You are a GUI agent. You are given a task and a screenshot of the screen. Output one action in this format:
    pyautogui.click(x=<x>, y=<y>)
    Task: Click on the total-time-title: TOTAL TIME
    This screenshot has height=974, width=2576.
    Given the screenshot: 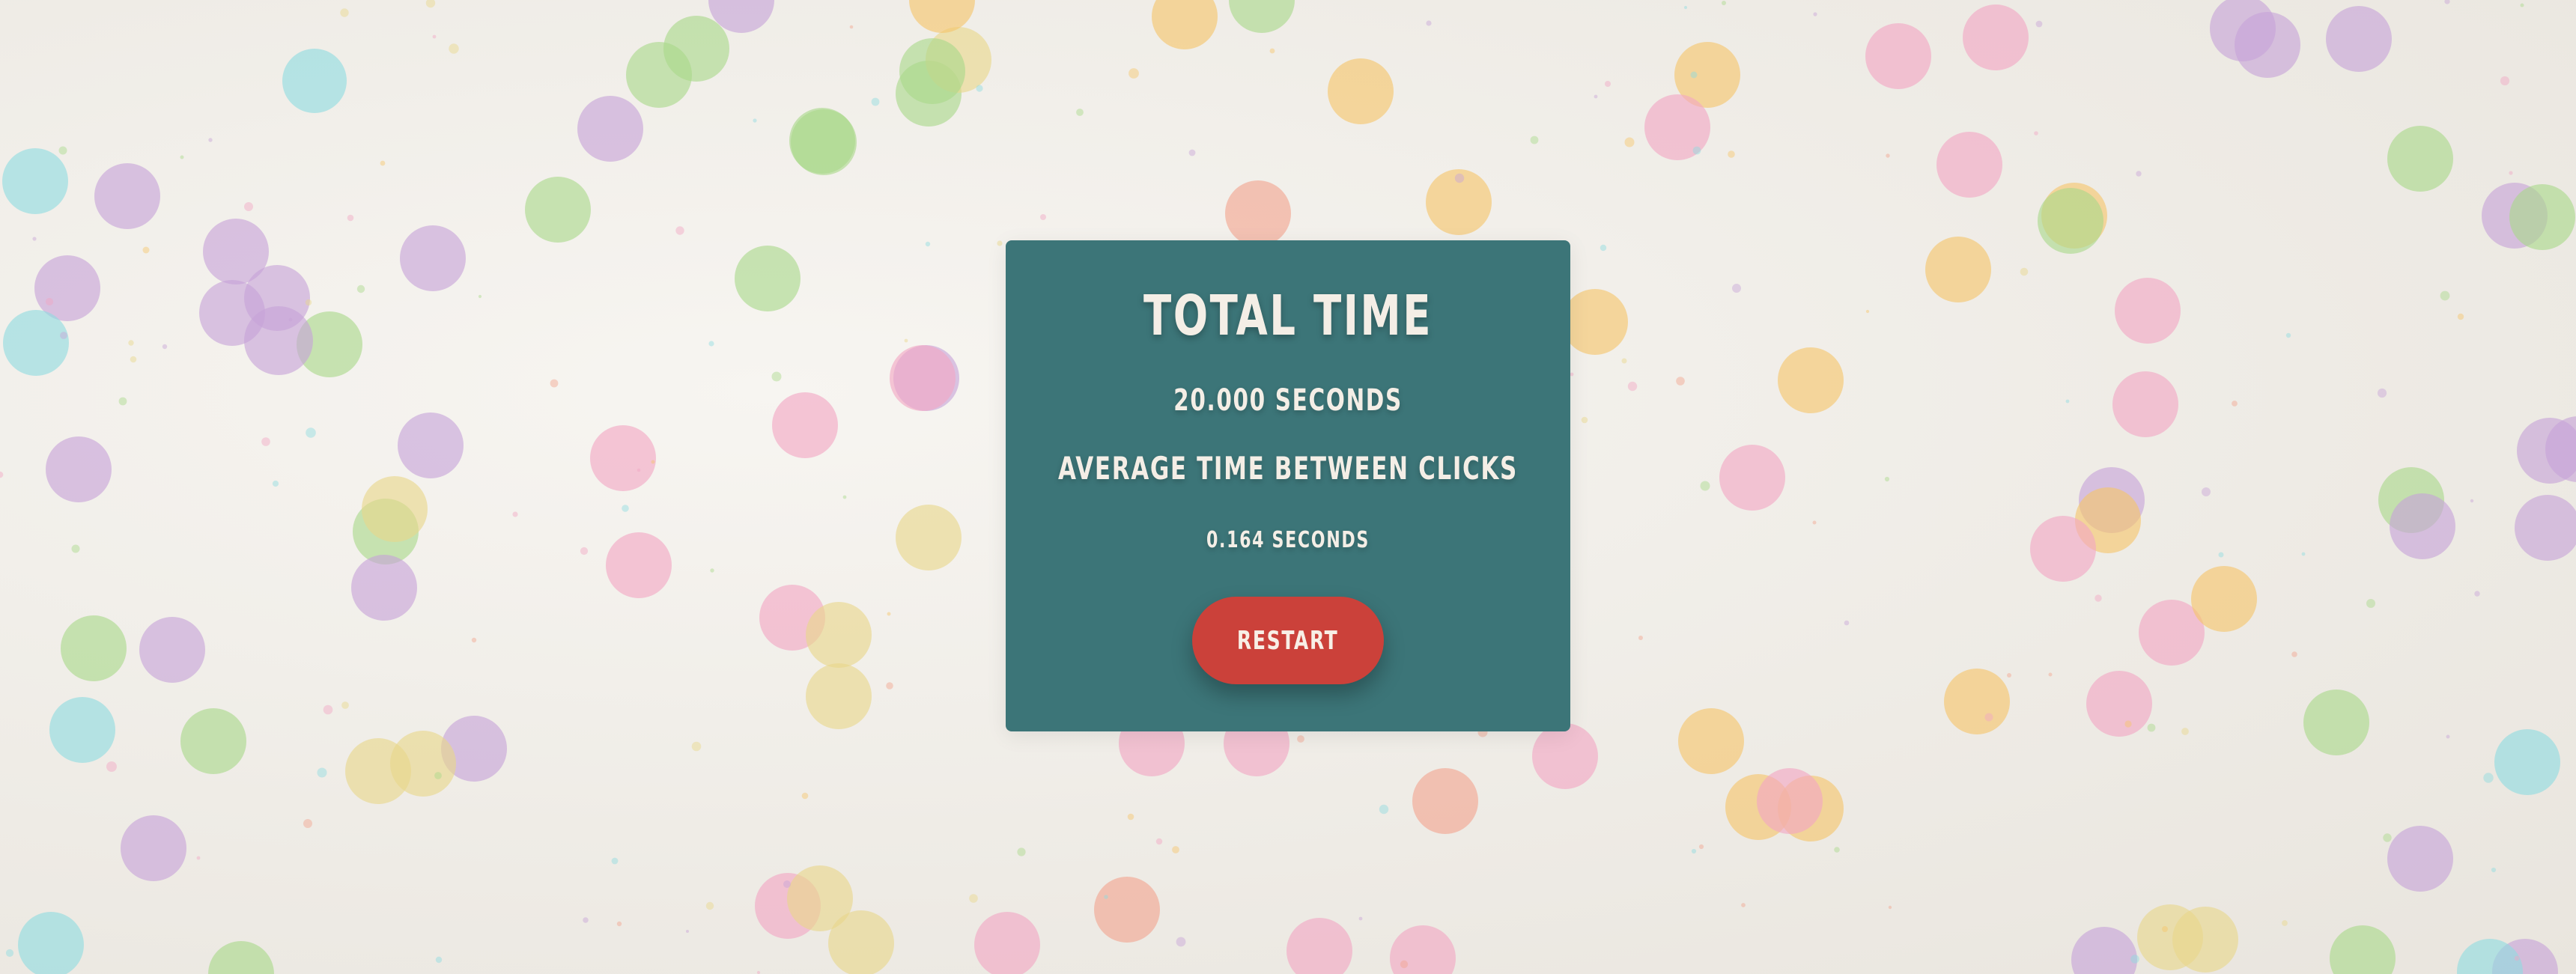 What is the action you would take?
    pyautogui.click(x=1288, y=316)
    